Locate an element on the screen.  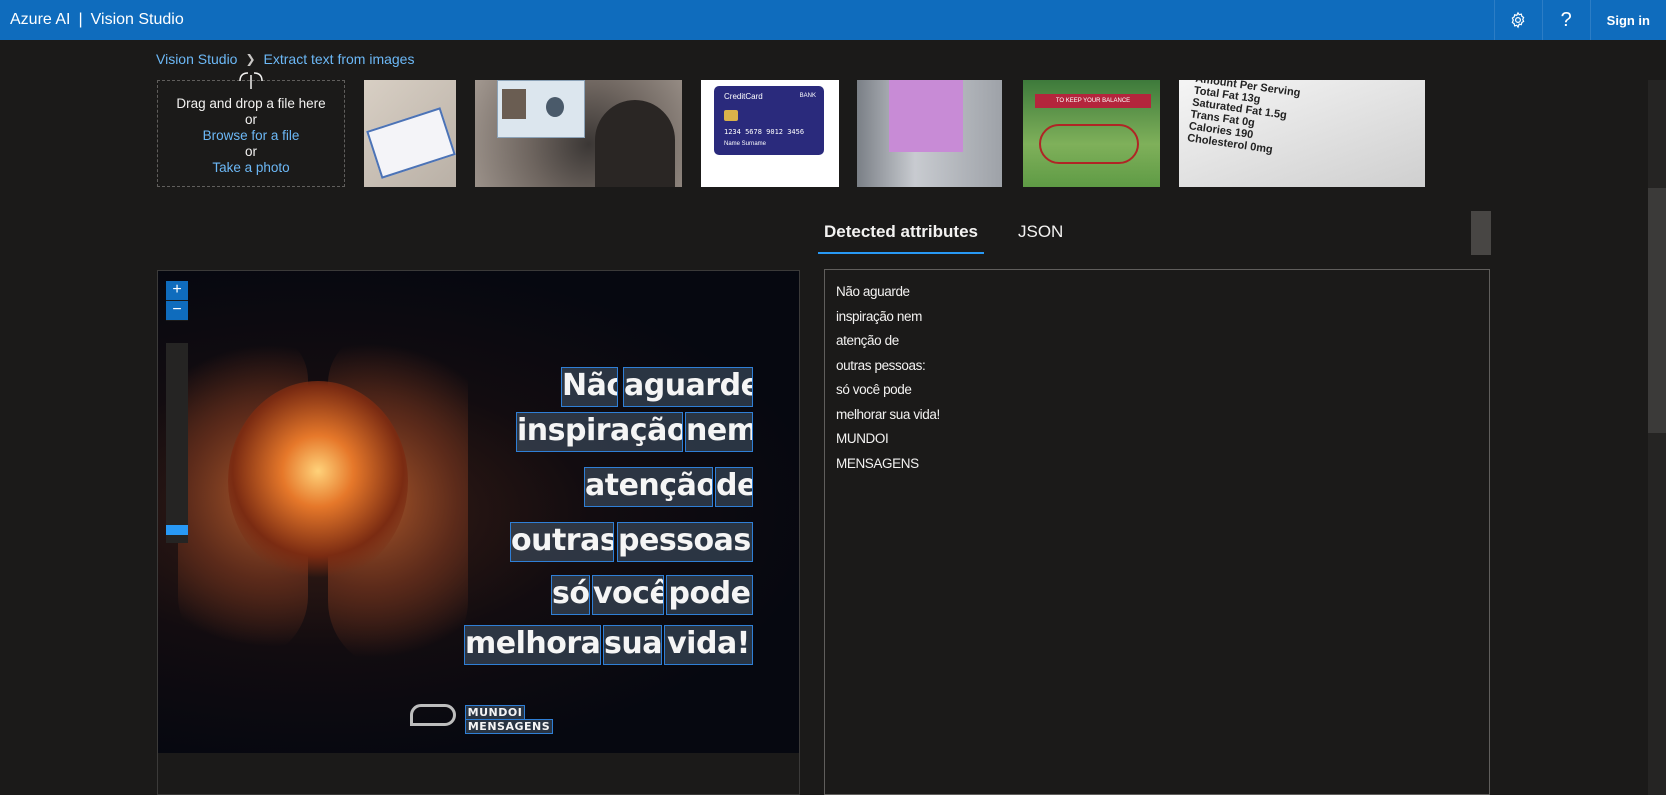
result-line: atenção de is located at coordinates (867, 340).